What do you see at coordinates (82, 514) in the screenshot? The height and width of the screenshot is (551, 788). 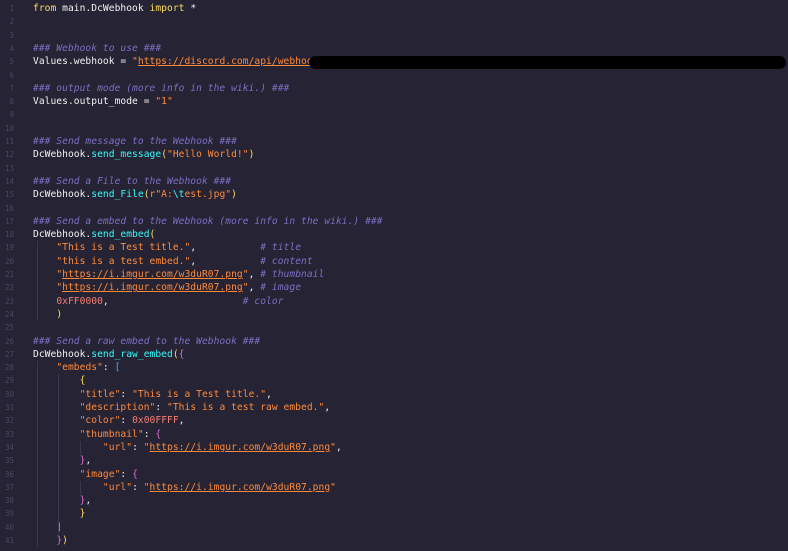 I see `code-token: }` at bounding box center [82, 514].